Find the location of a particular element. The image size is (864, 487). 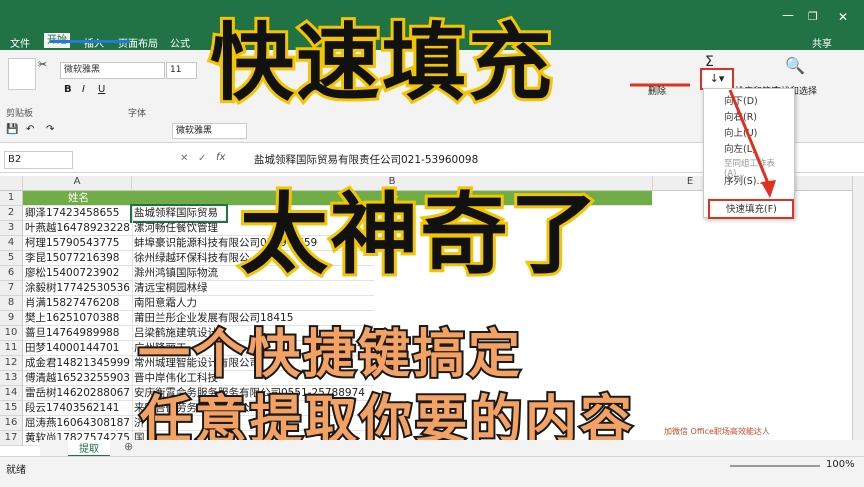

row-header: 17 is located at coordinates (11, 438).